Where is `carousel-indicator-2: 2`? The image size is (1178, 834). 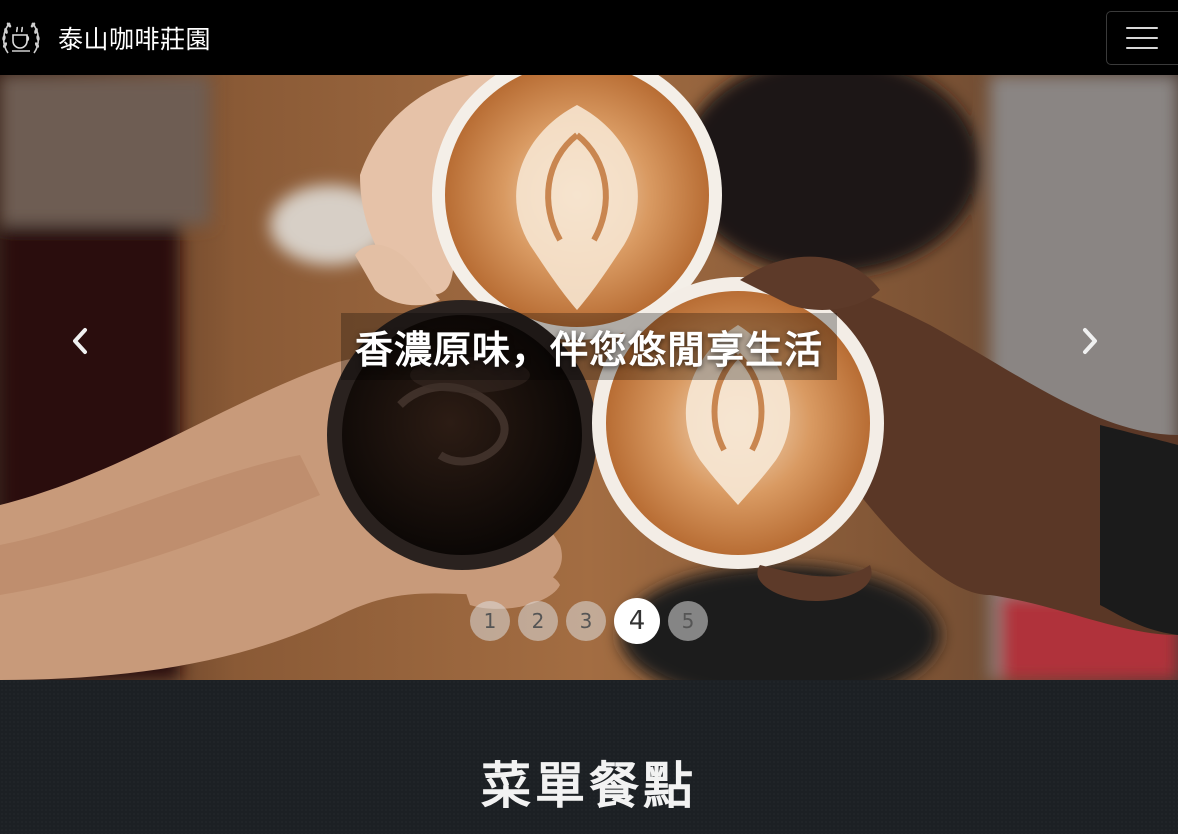
carousel-indicator-2: 2 is located at coordinates (538, 621).